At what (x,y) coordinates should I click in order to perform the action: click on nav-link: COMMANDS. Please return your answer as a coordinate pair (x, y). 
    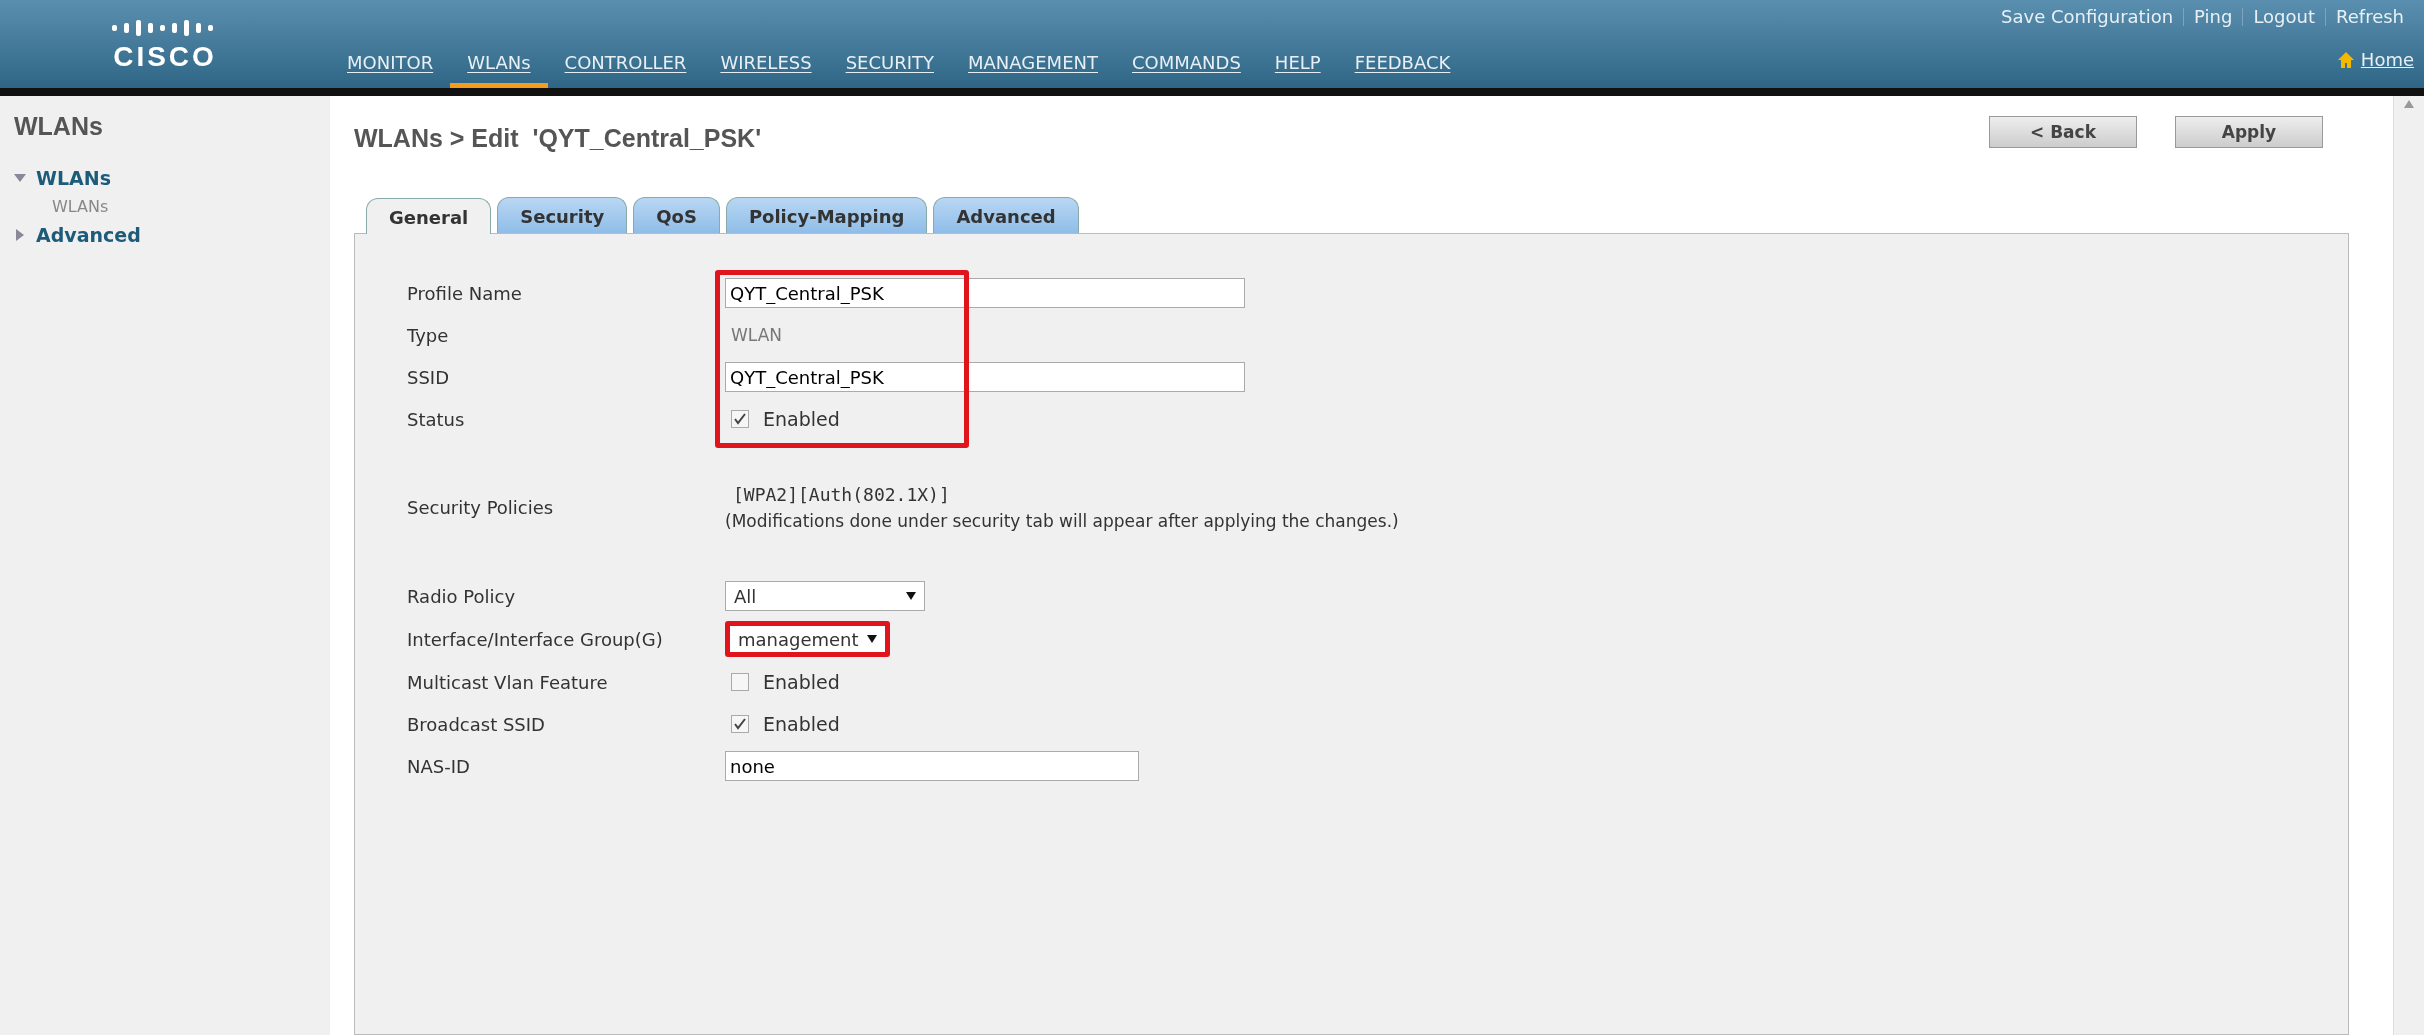
    Looking at the image, I should click on (1186, 70).